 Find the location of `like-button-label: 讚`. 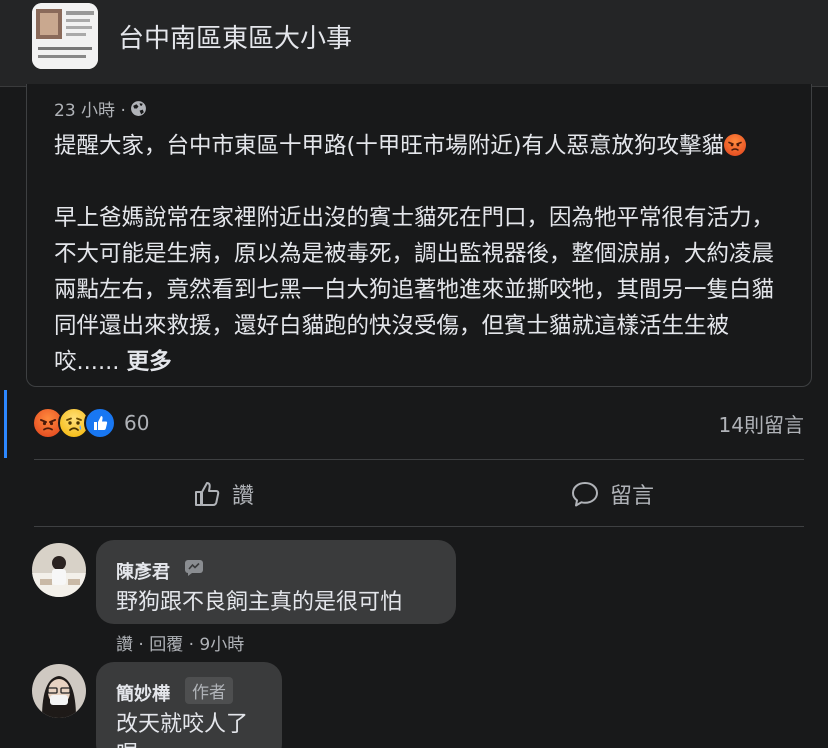

like-button-label: 讚 is located at coordinates (243, 496).